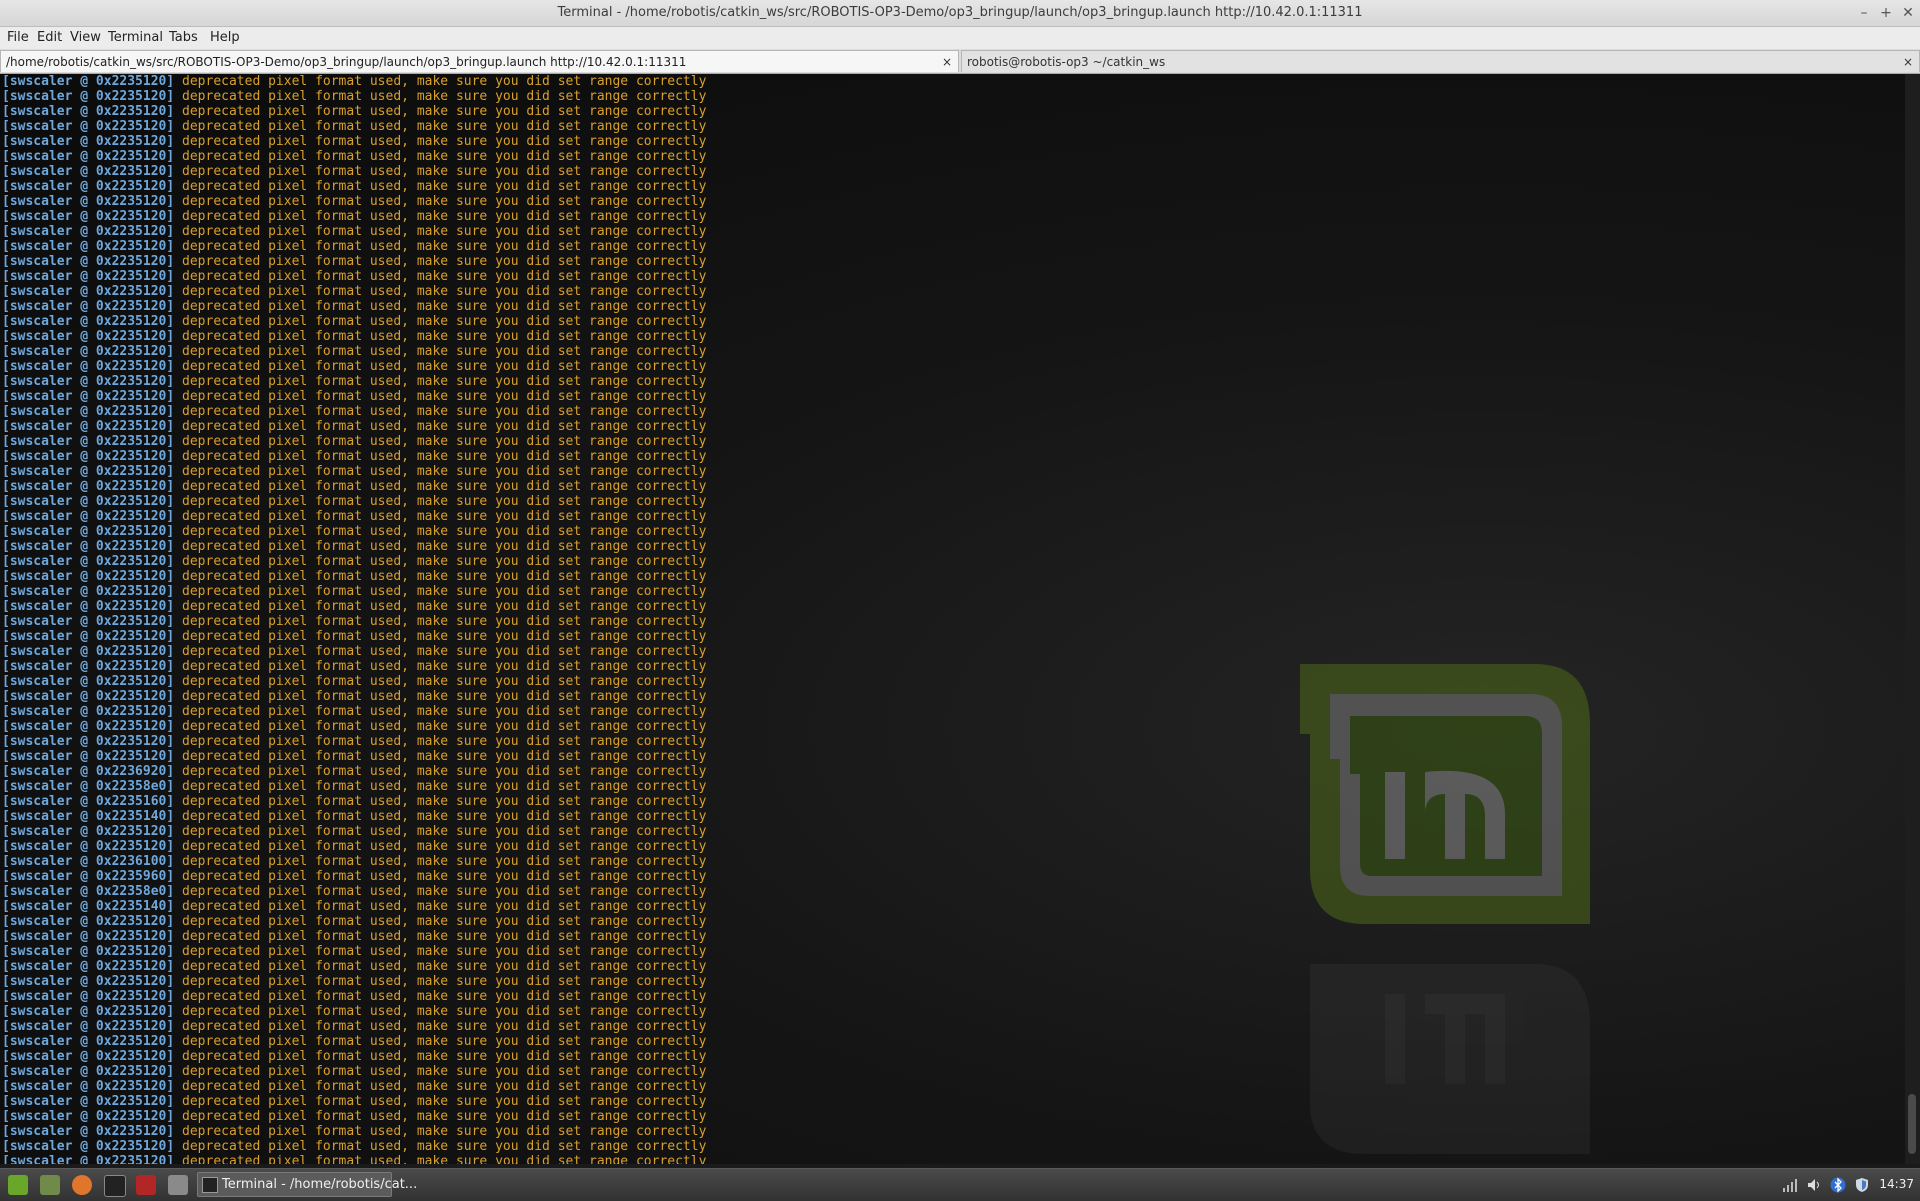 Image resolution: width=1920 pixels, height=1201 pixels. Describe the element at coordinates (18, 1185) in the screenshot. I see `menu-icon` at that location.